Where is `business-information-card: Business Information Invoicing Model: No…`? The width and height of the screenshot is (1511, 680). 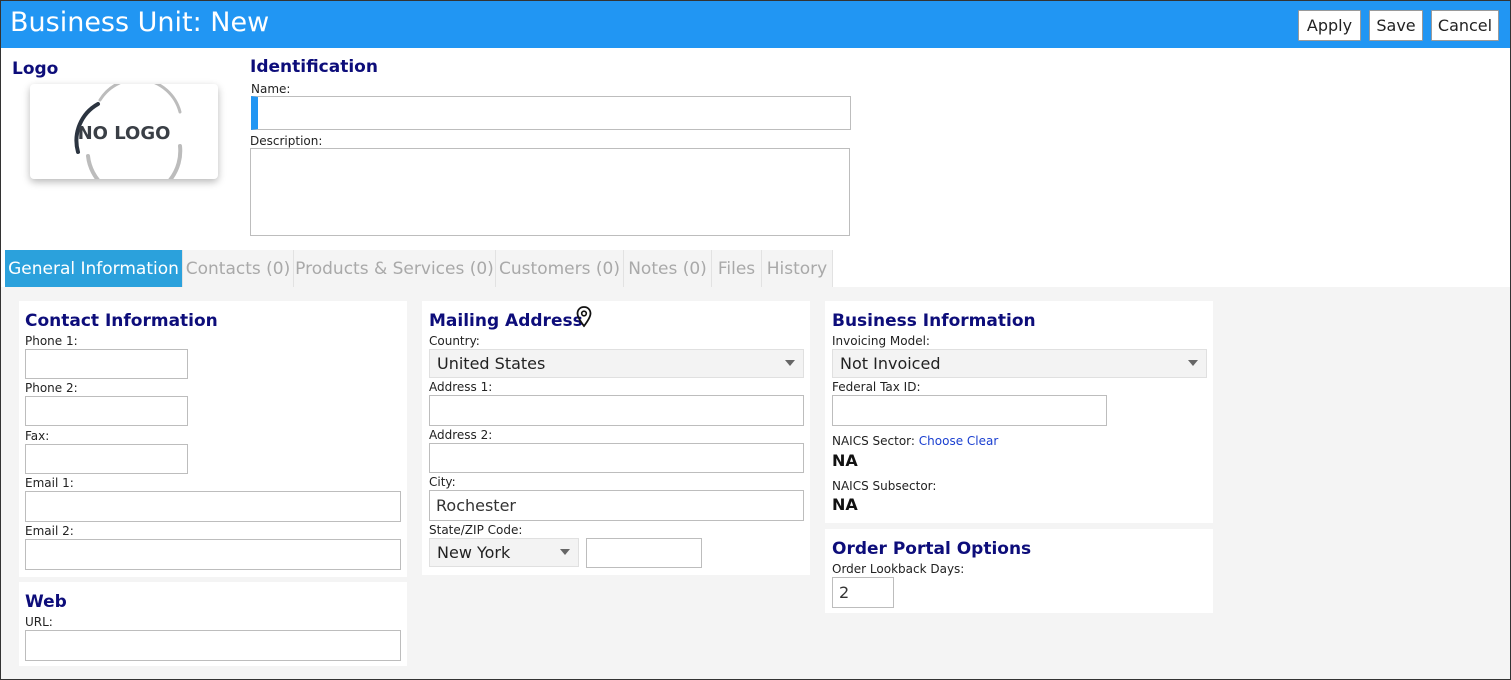 business-information-card: Business Information Invoicing Model: No… is located at coordinates (1019, 412).